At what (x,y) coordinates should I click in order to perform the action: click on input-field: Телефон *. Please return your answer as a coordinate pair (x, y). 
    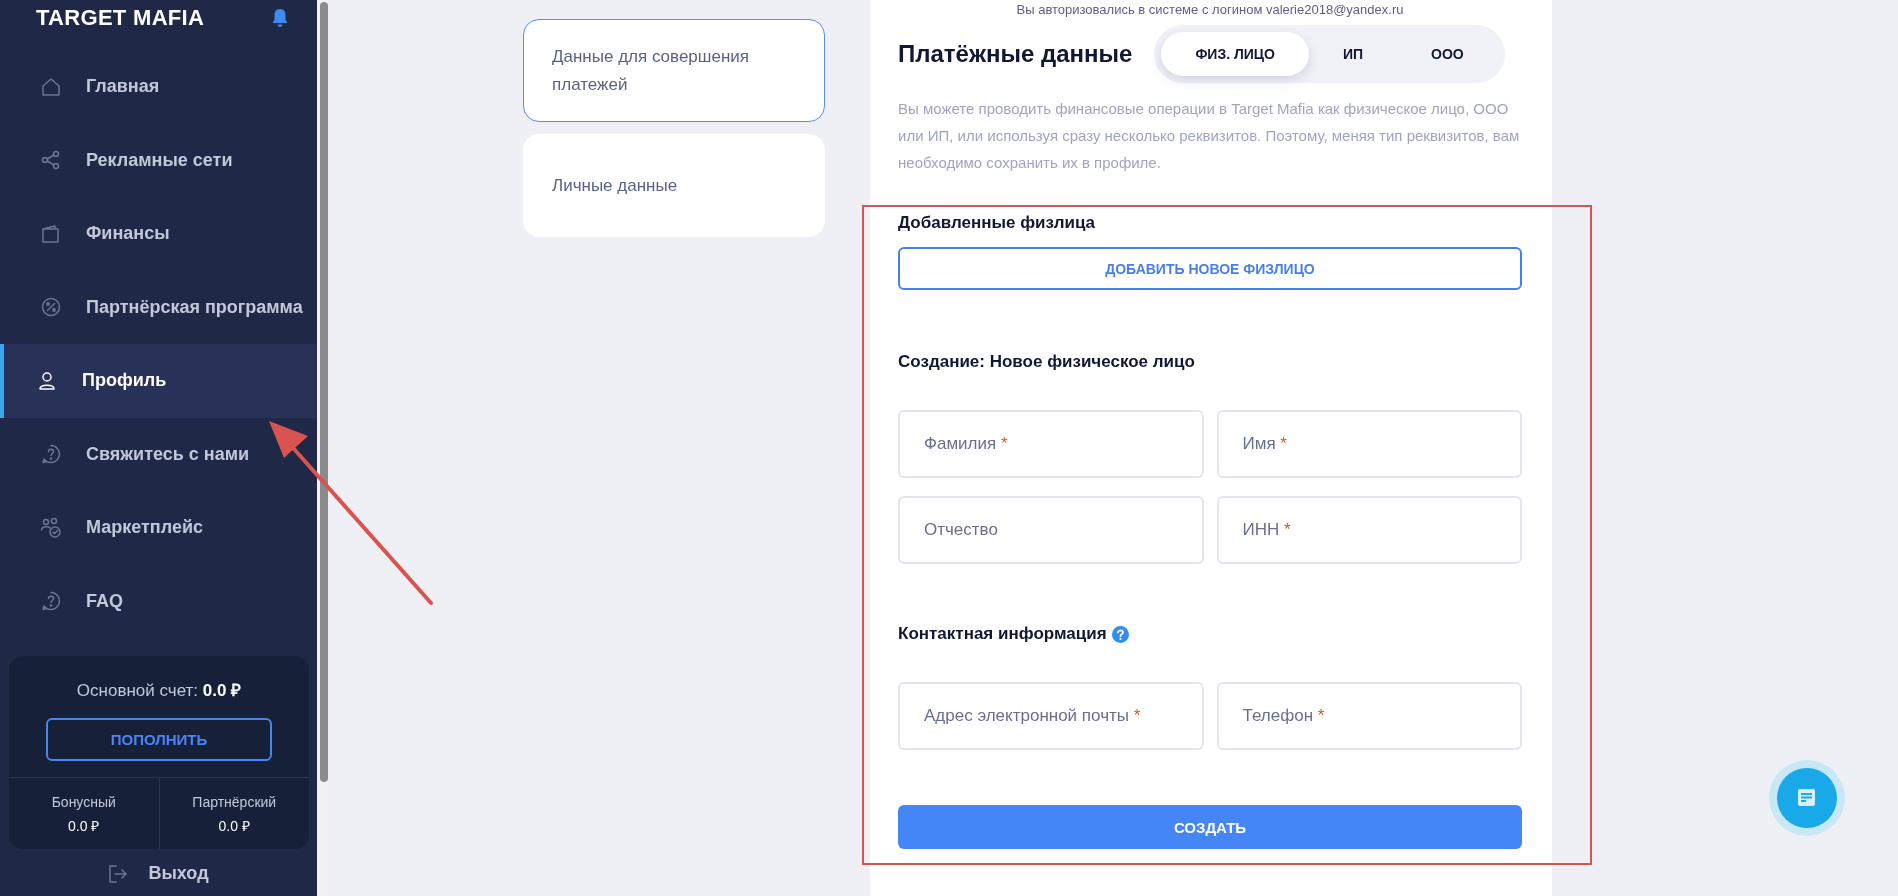
    Looking at the image, I should click on (1369, 716).